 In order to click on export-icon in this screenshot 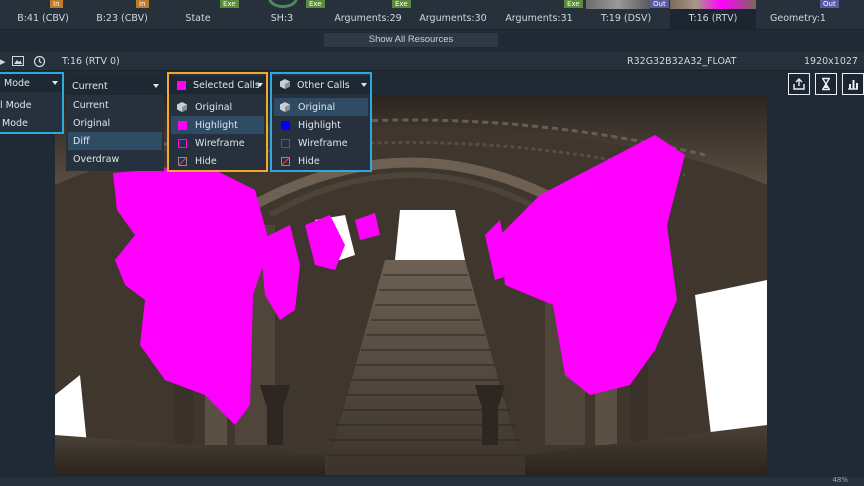, I will do `click(799, 84)`.